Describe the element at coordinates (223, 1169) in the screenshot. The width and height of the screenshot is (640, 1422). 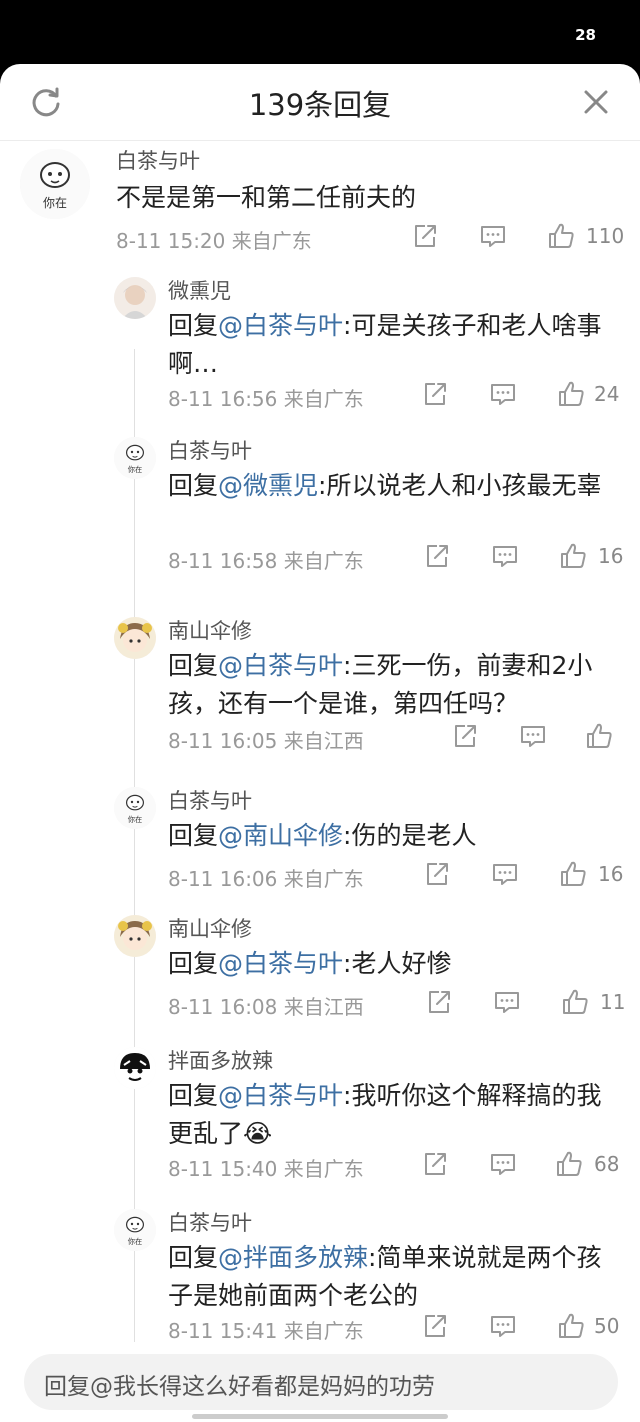
I see `comment-time: 8-11 15:40` at that location.